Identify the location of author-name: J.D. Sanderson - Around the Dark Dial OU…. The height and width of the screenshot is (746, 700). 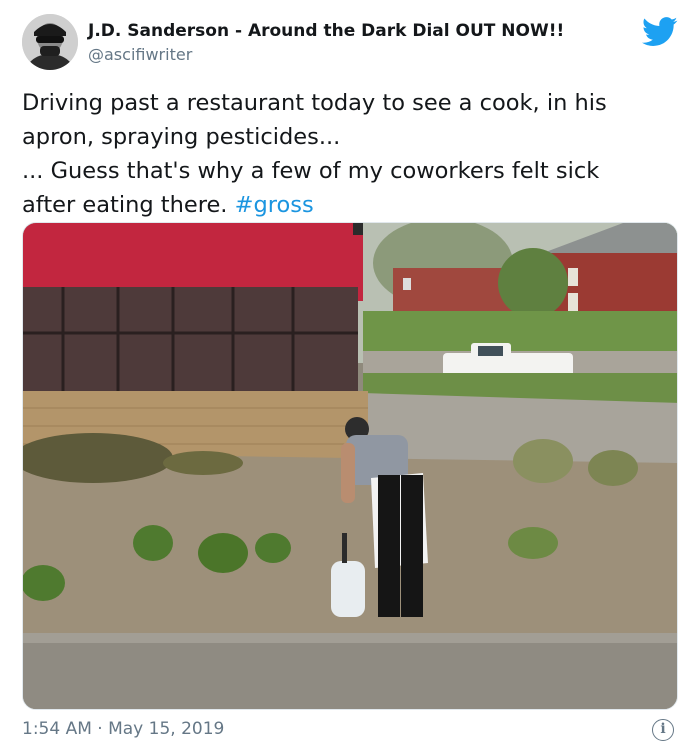
(326, 31).